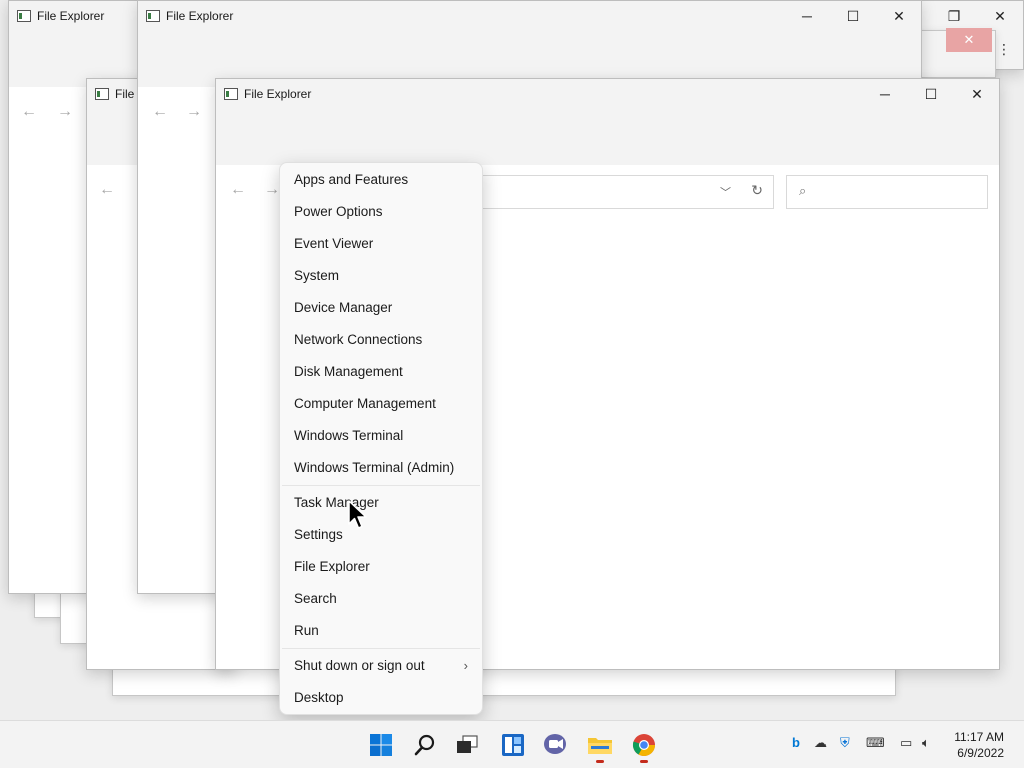 This screenshot has height=768, width=1024. Describe the element at coordinates (969, 40) in the screenshot. I see `close-icon: ✕` at that location.